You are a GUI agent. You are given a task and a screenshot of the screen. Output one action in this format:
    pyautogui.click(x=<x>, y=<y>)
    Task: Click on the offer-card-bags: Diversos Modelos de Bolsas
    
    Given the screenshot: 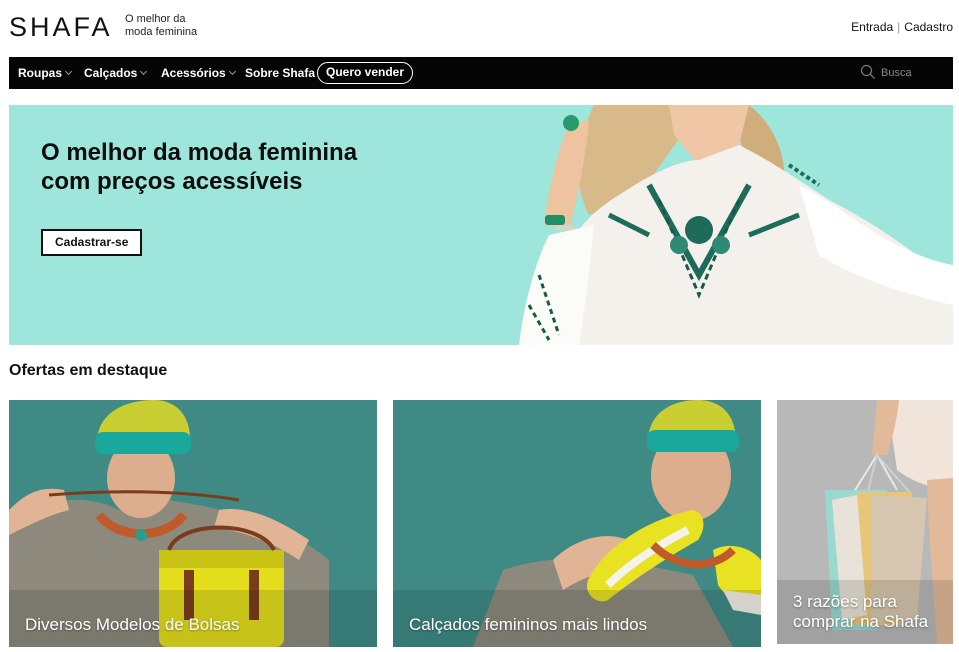 What is the action you would take?
    pyautogui.click(x=193, y=523)
    